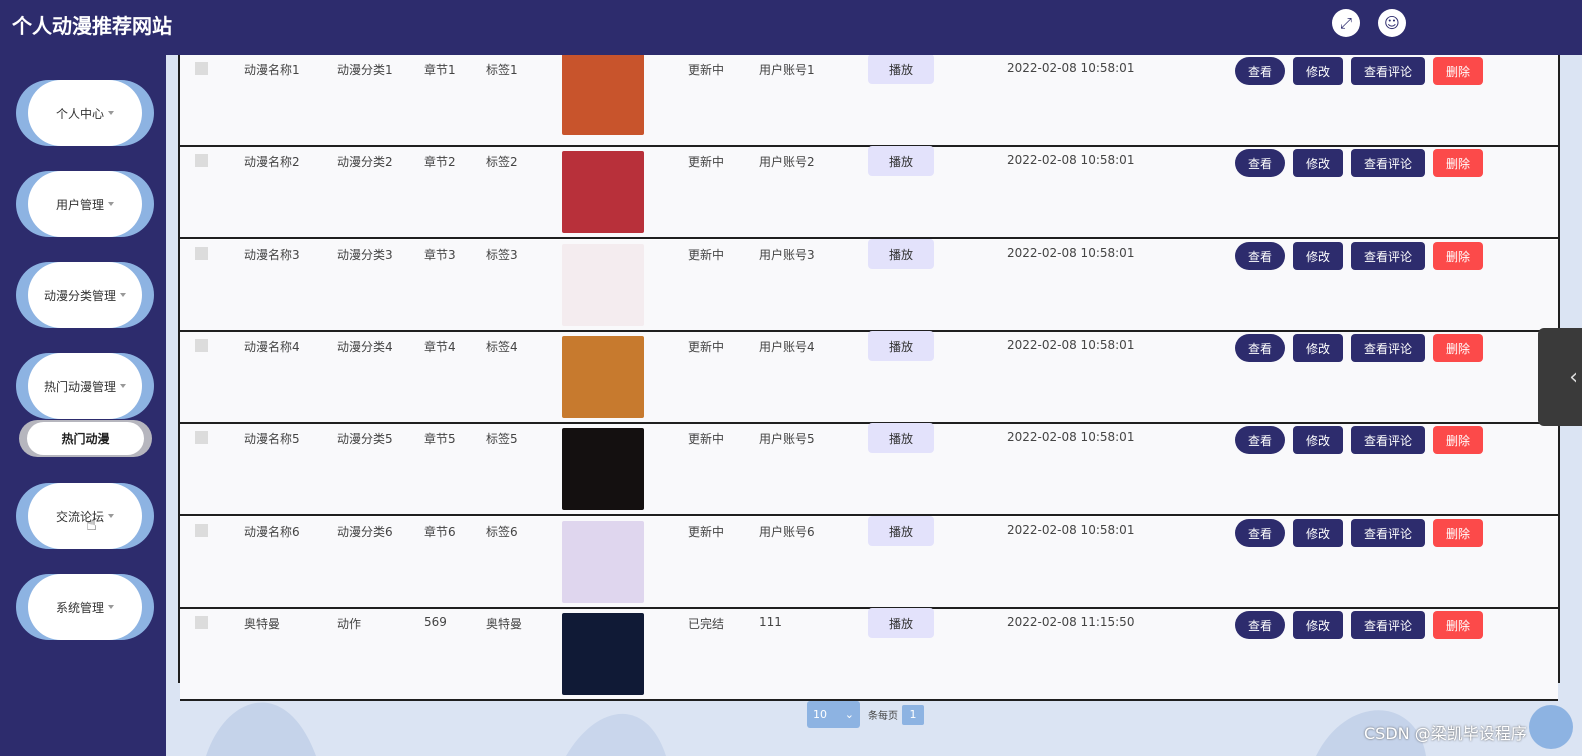  Describe the element at coordinates (440, 255) in the screenshot. I see `chapter-cell: 章节3` at that location.